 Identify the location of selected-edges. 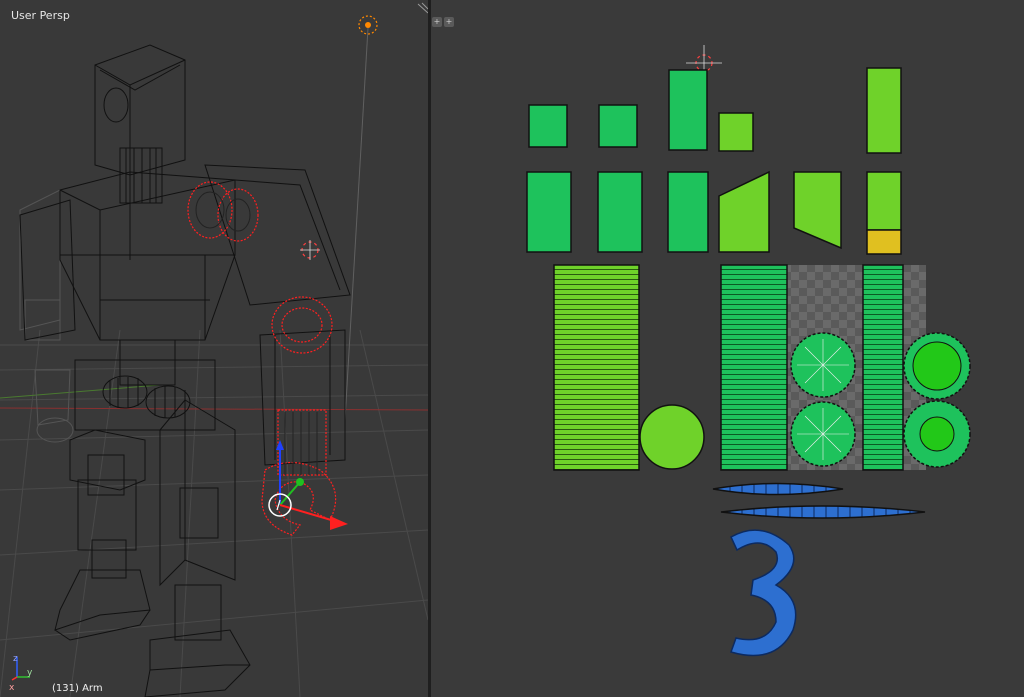
(262, 358).